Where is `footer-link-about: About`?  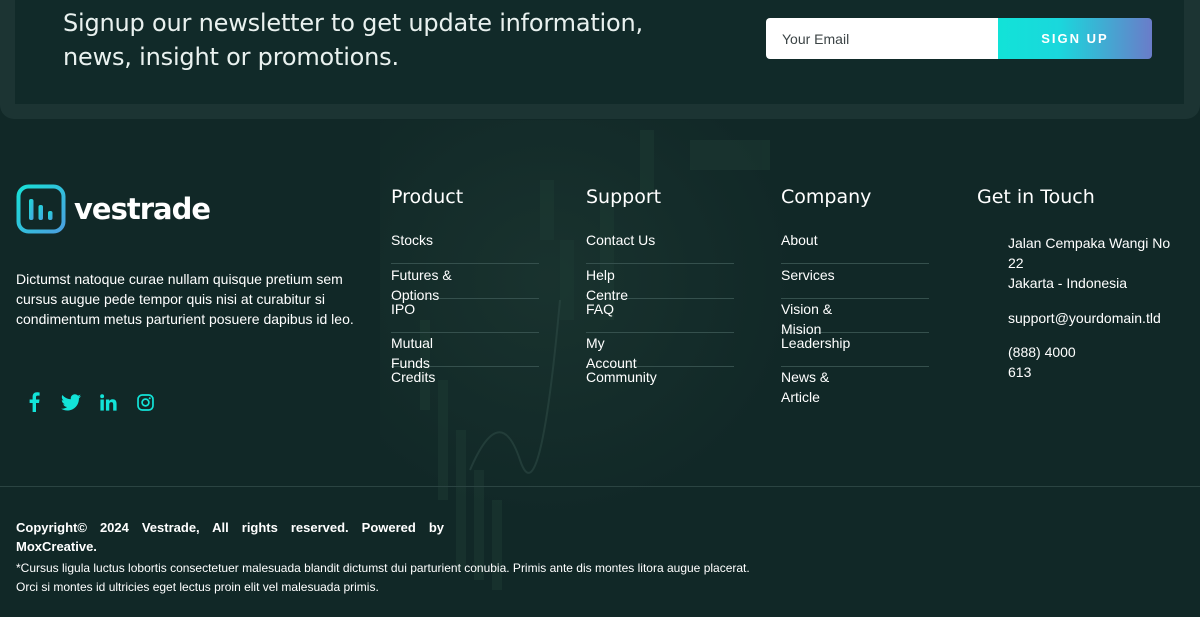
footer-link-about: About is located at coordinates (855, 247).